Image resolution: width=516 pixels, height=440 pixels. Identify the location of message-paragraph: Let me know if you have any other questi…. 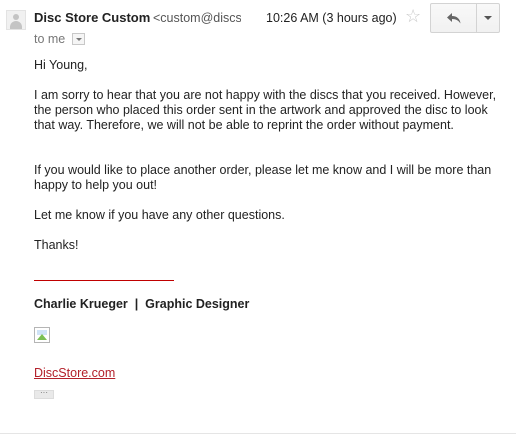
(159, 215).